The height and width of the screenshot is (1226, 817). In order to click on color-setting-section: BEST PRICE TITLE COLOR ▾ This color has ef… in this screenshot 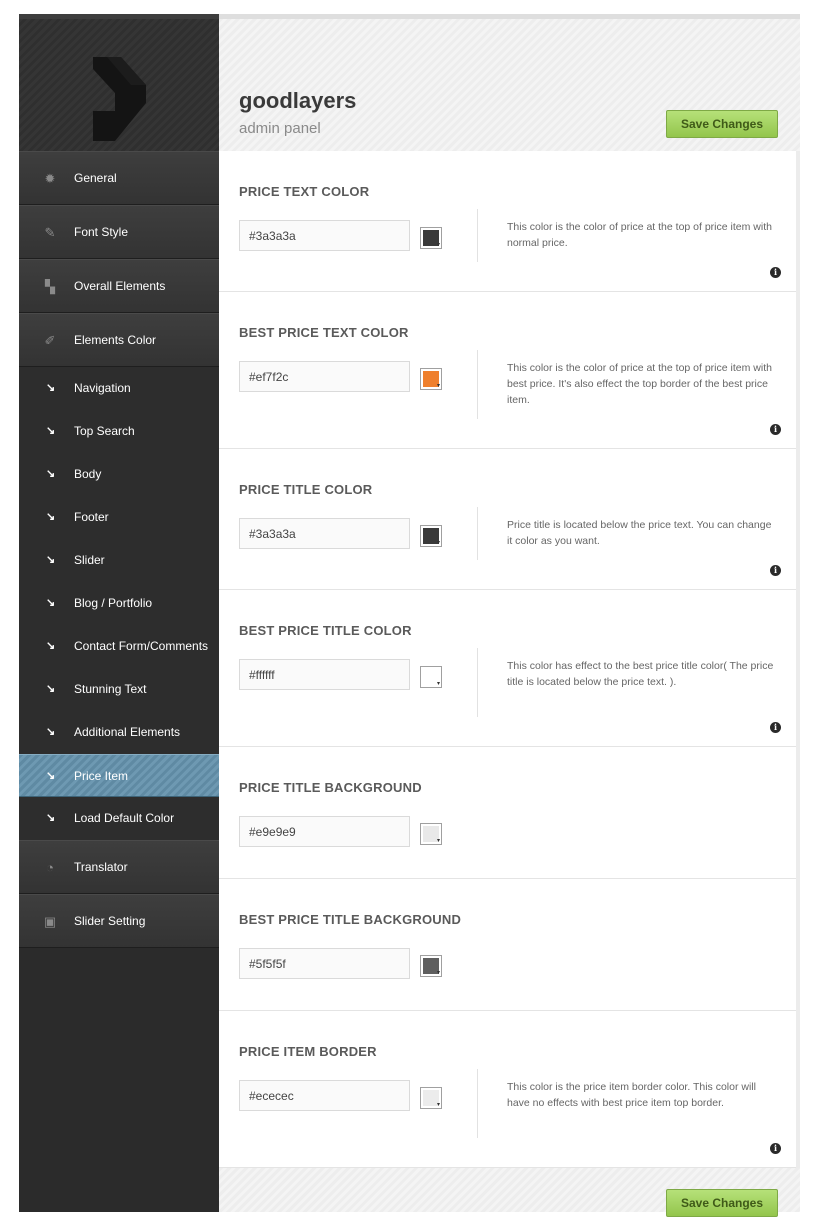, I will do `click(507, 668)`.